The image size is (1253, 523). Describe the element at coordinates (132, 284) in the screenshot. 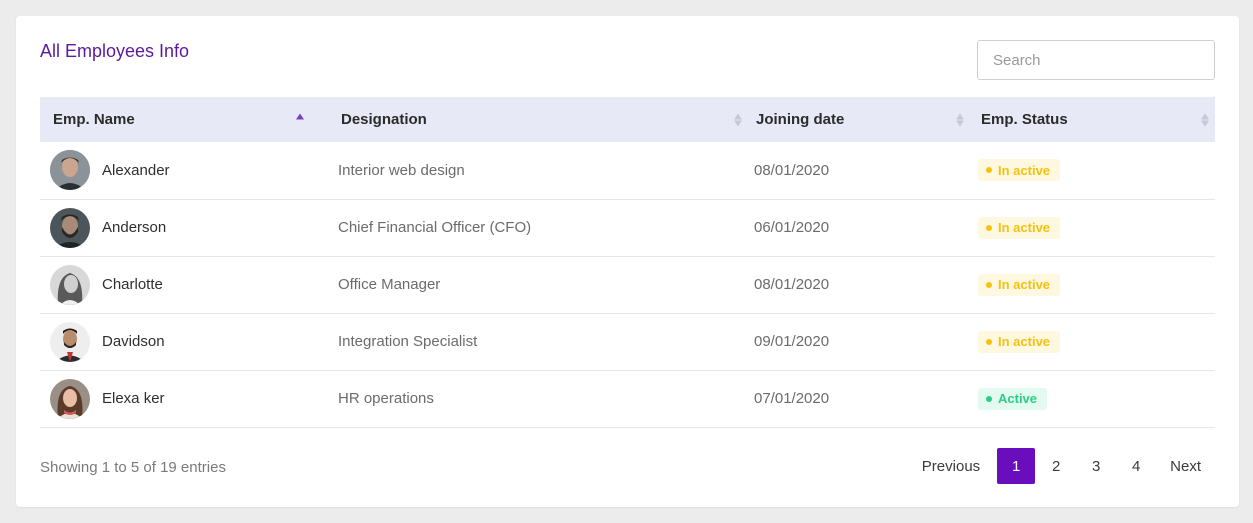

I see `employee-name: Charlotte` at that location.